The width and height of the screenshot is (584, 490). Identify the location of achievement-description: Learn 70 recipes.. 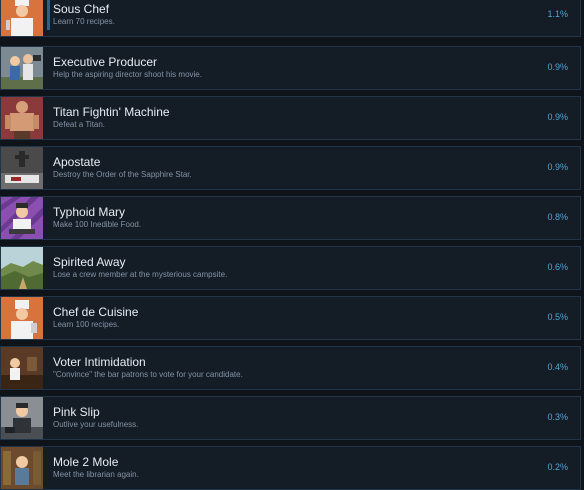
(84, 21).